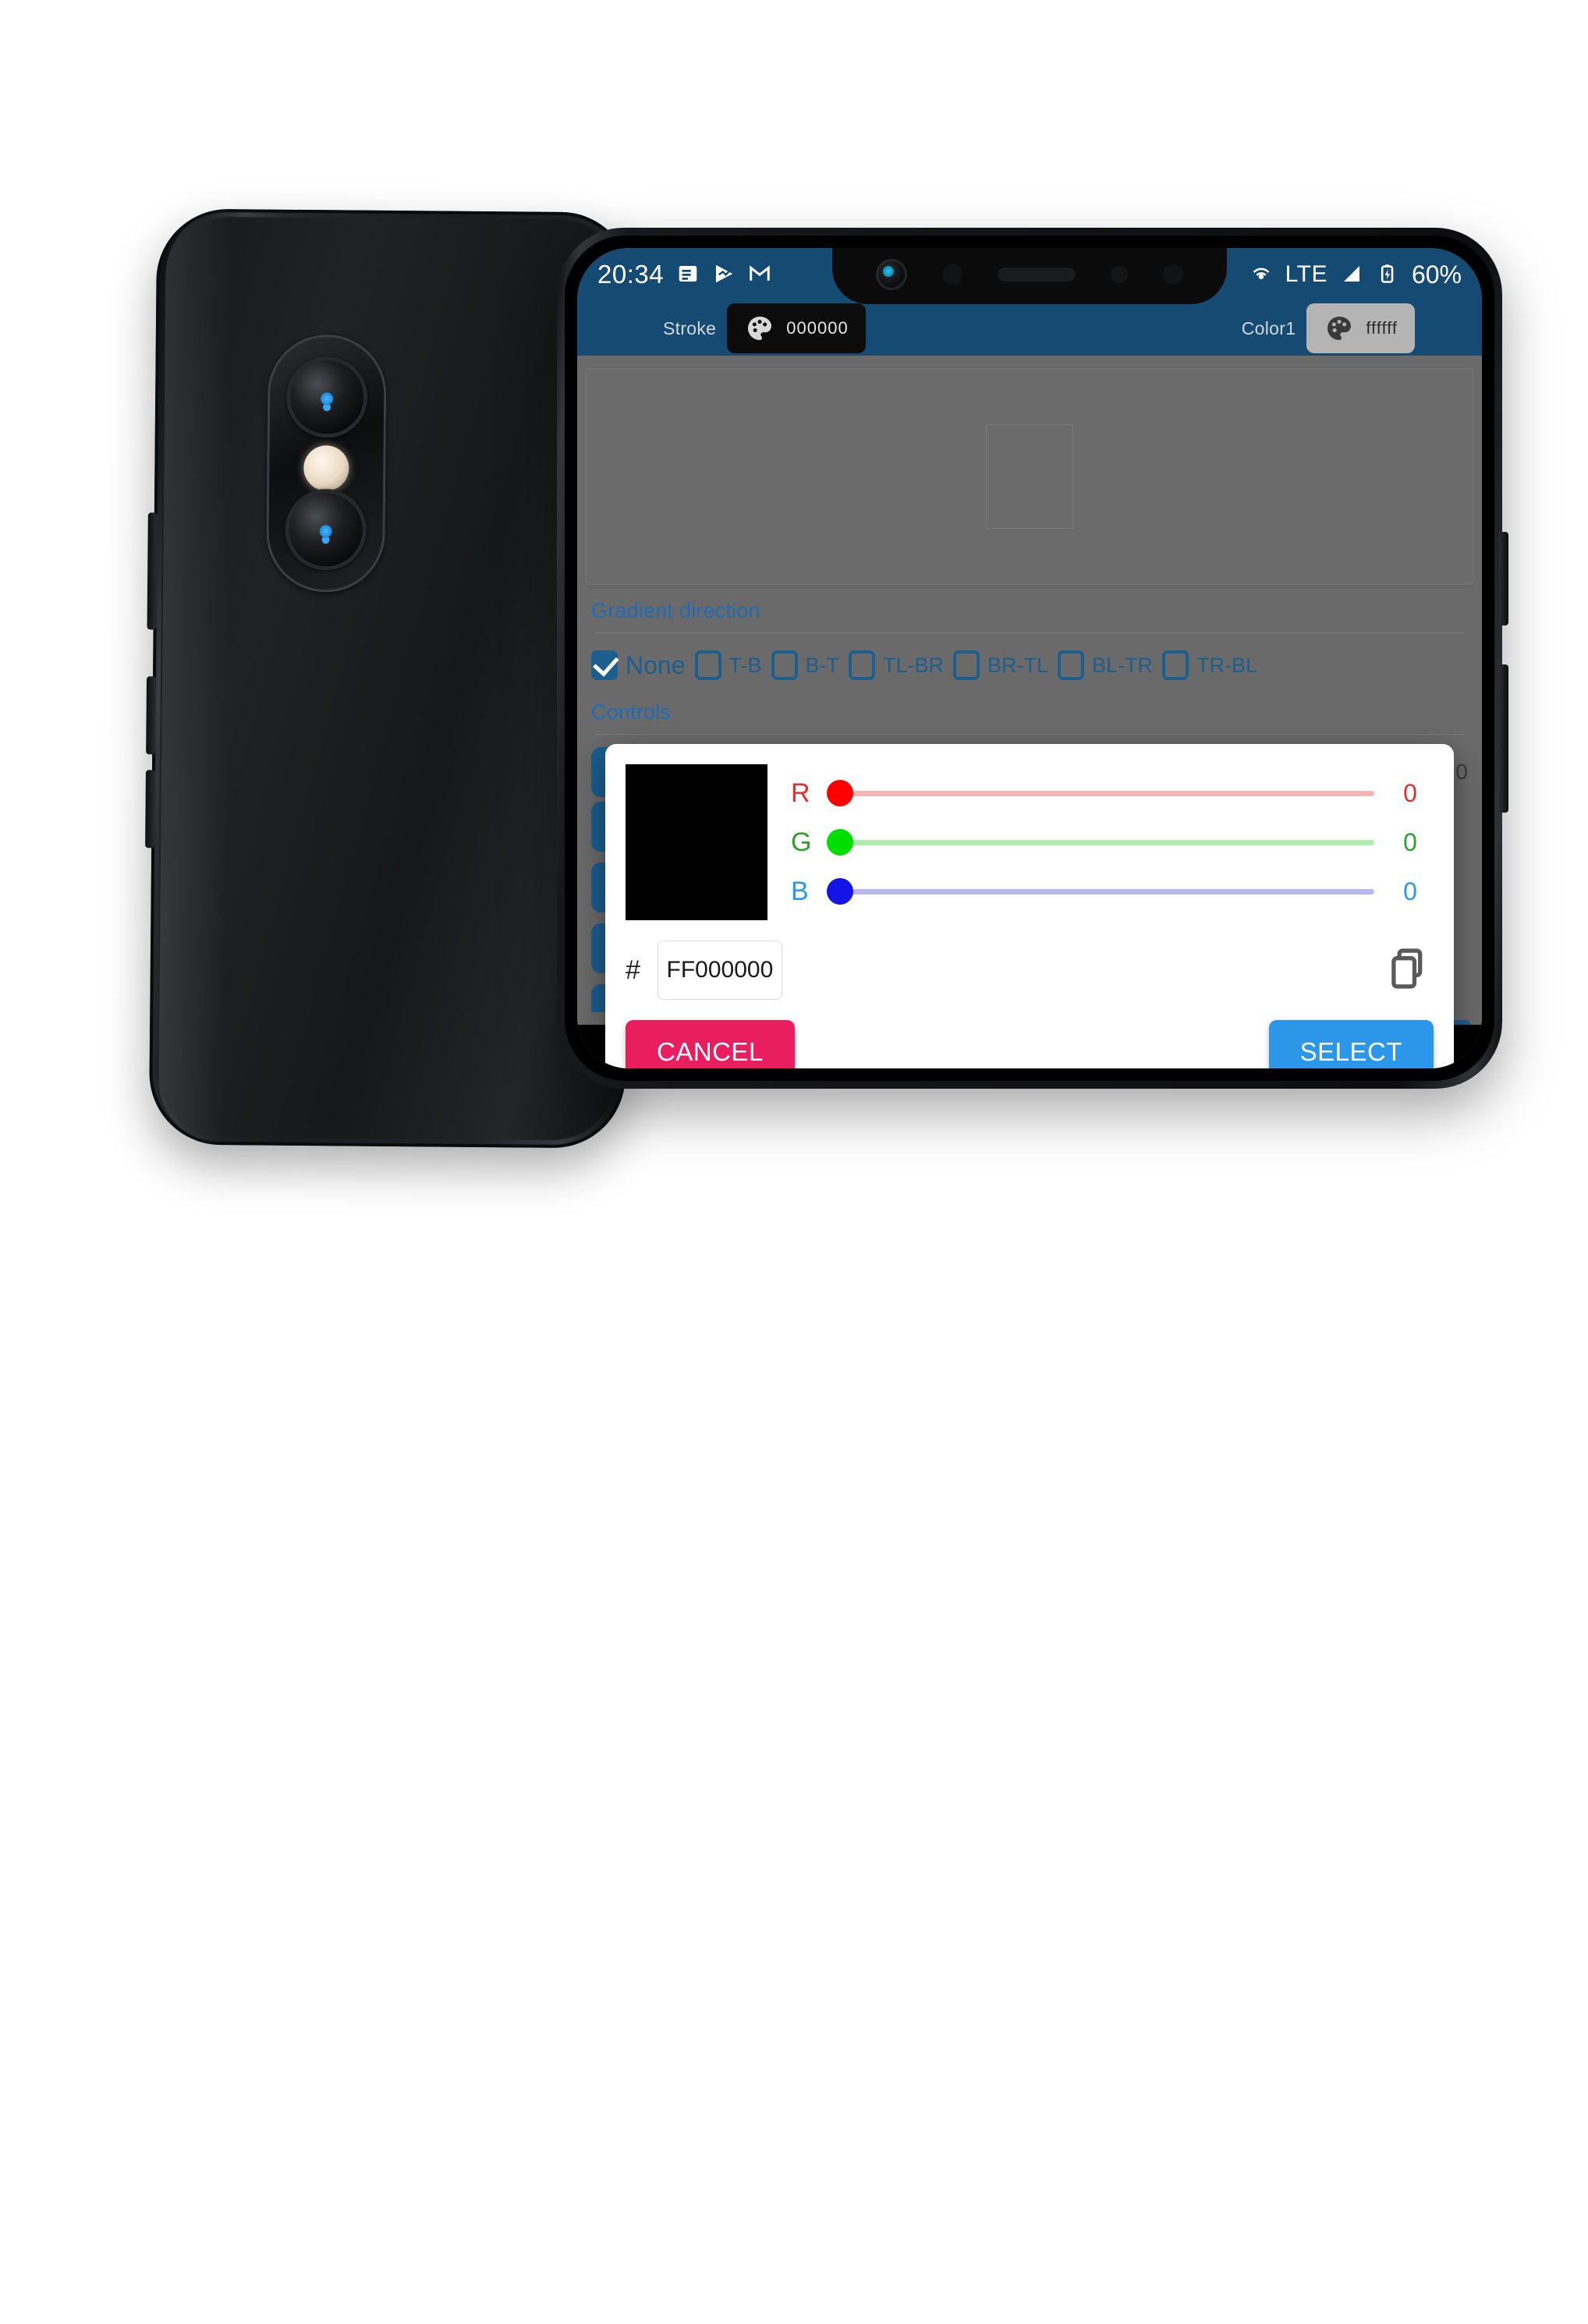 Image resolution: width=1588 pixels, height=2324 pixels. Describe the element at coordinates (800, 891) in the screenshot. I see `blue-channel-label: B` at that location.